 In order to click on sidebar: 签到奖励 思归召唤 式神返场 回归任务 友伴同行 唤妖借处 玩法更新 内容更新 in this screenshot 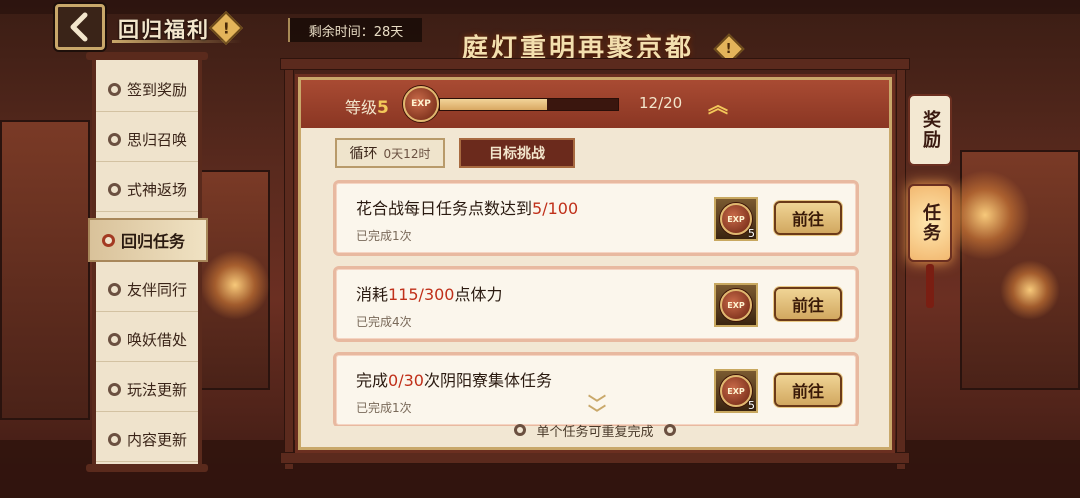, I will do `click(147, 262)`.